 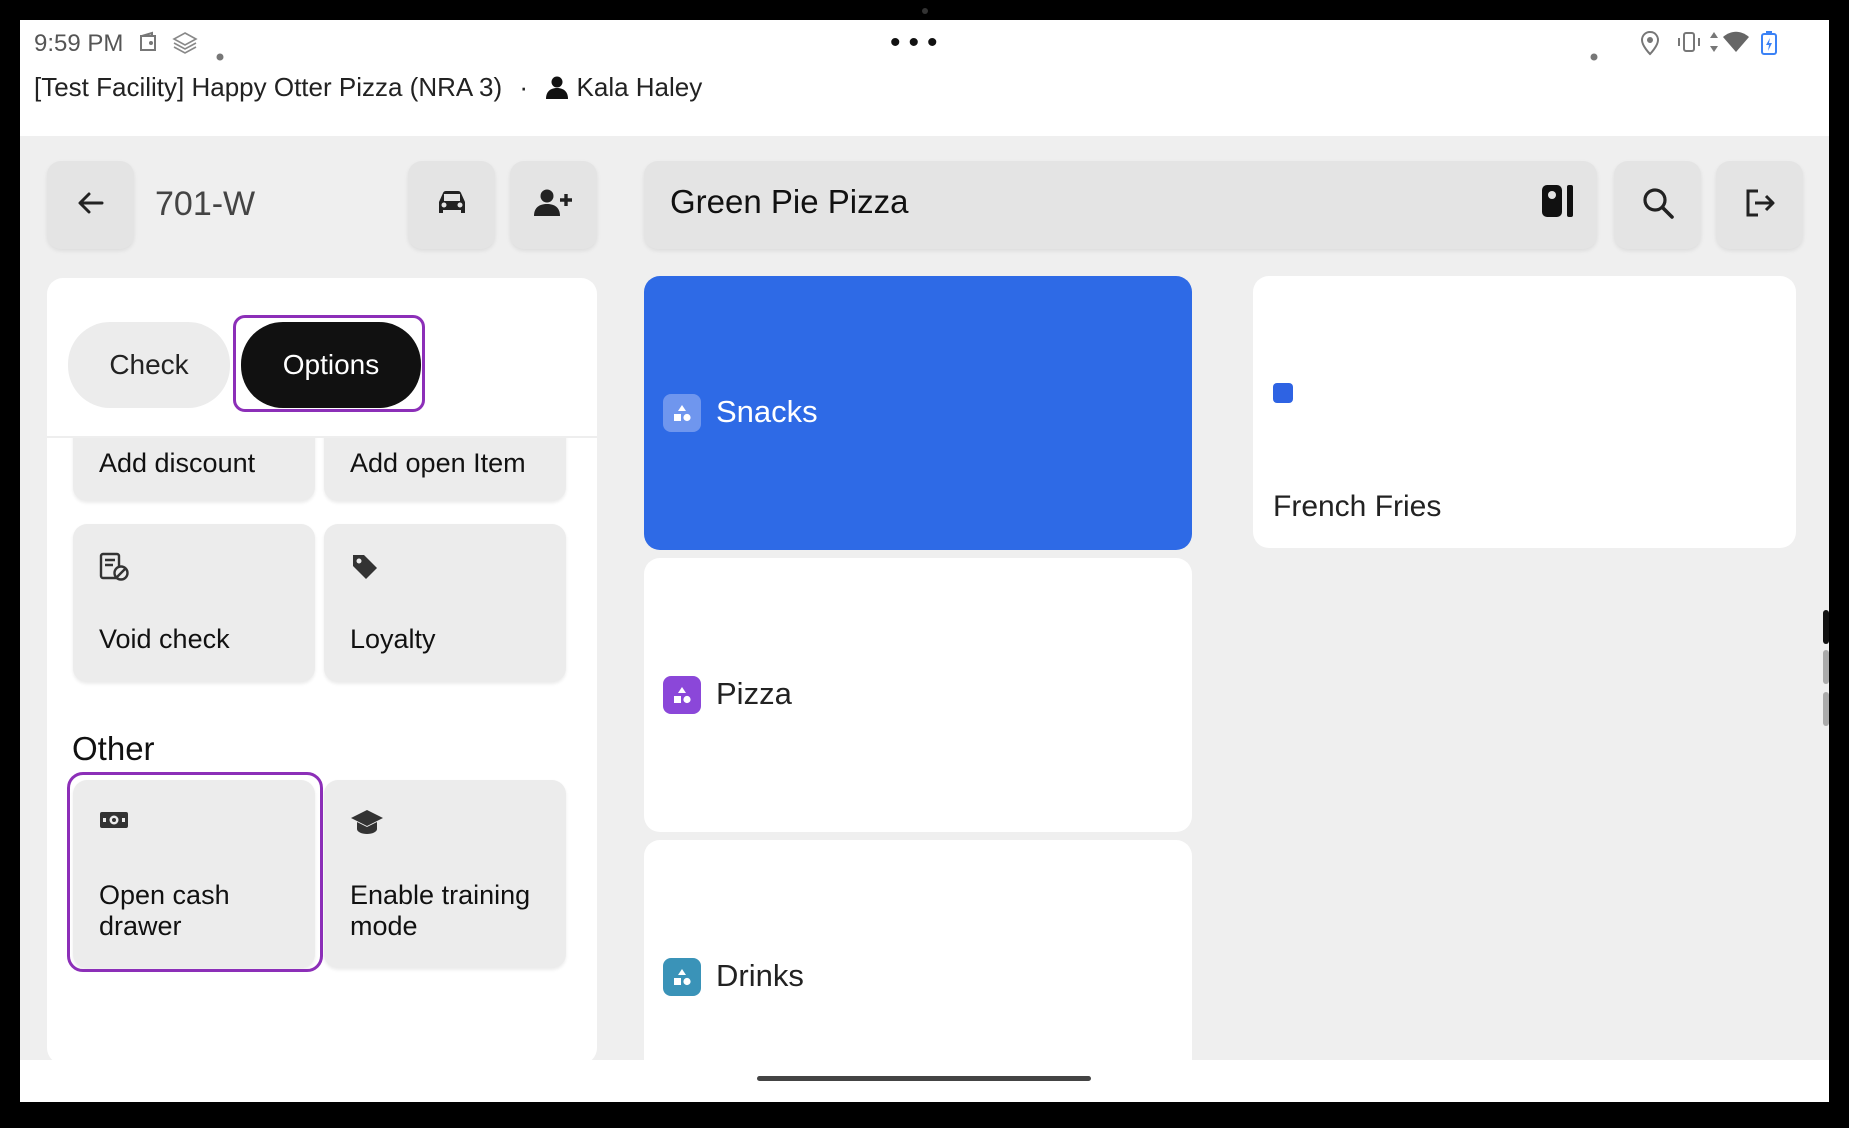 I want to click on void-receipt-icon, so click(x=115, y=569).